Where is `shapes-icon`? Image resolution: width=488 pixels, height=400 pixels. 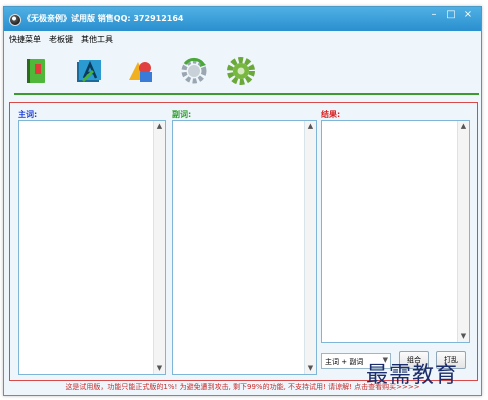
shapes-icon is located at coordinates (141, 71).